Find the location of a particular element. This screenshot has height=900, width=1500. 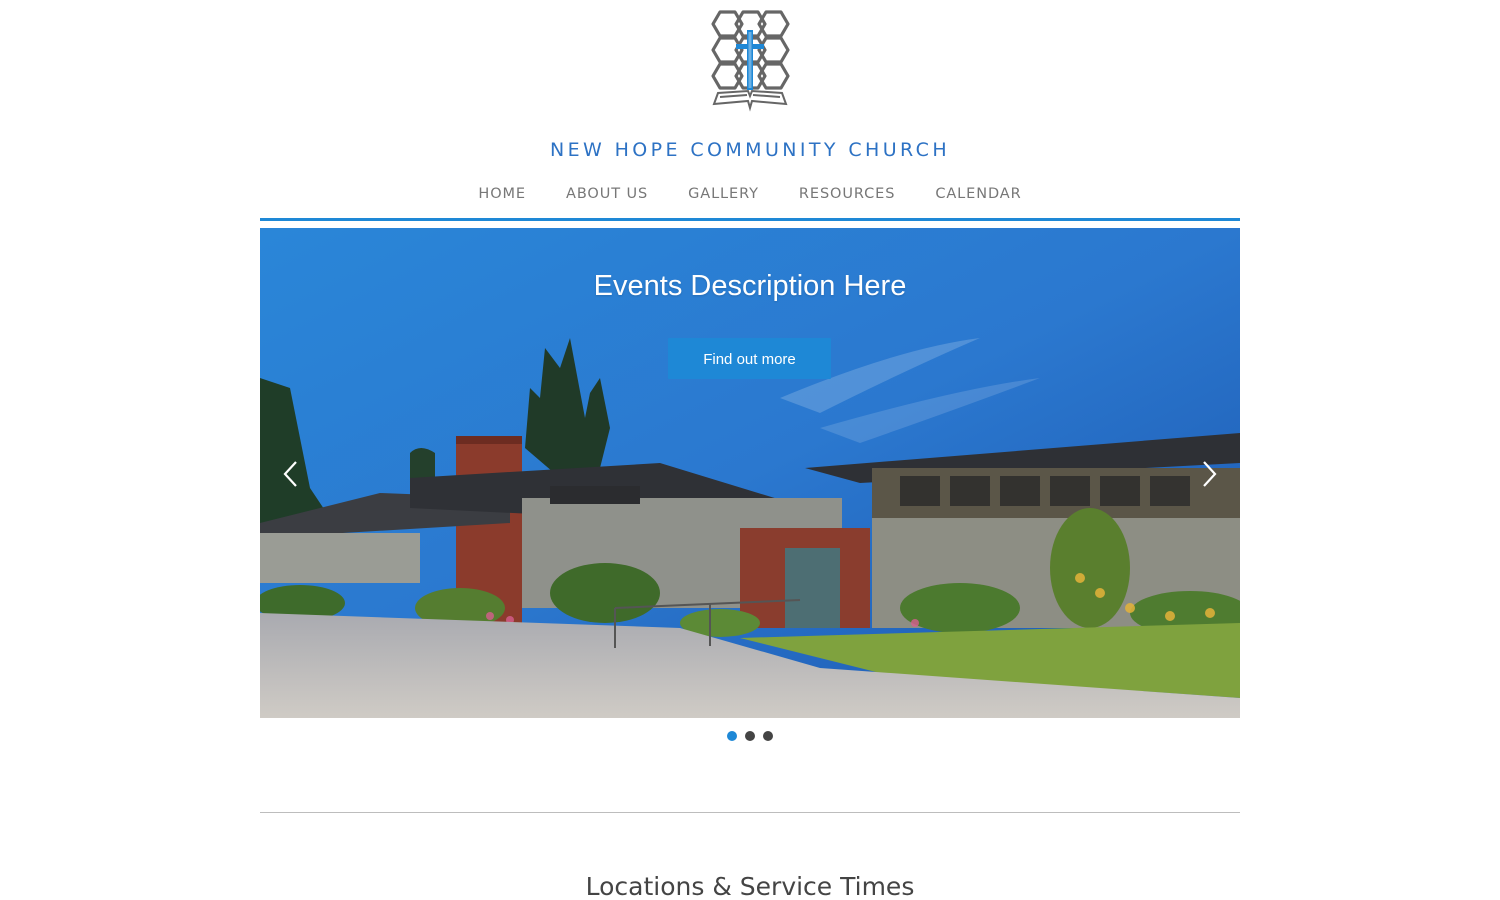

nav-divider is located at coordinates (750, 219).